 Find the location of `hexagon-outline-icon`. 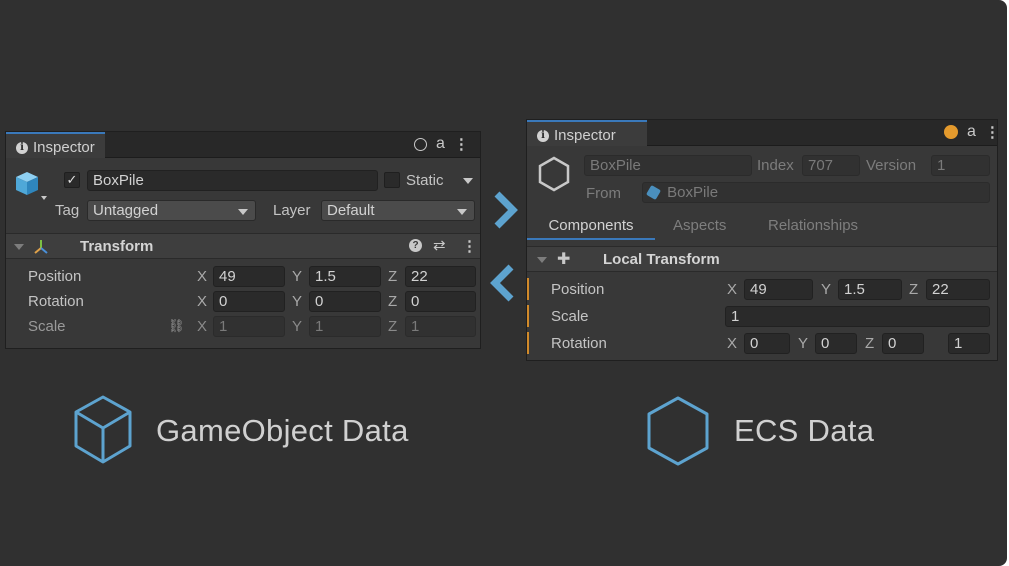

hexagon-outline-icon is located at coordinates (678, 431).